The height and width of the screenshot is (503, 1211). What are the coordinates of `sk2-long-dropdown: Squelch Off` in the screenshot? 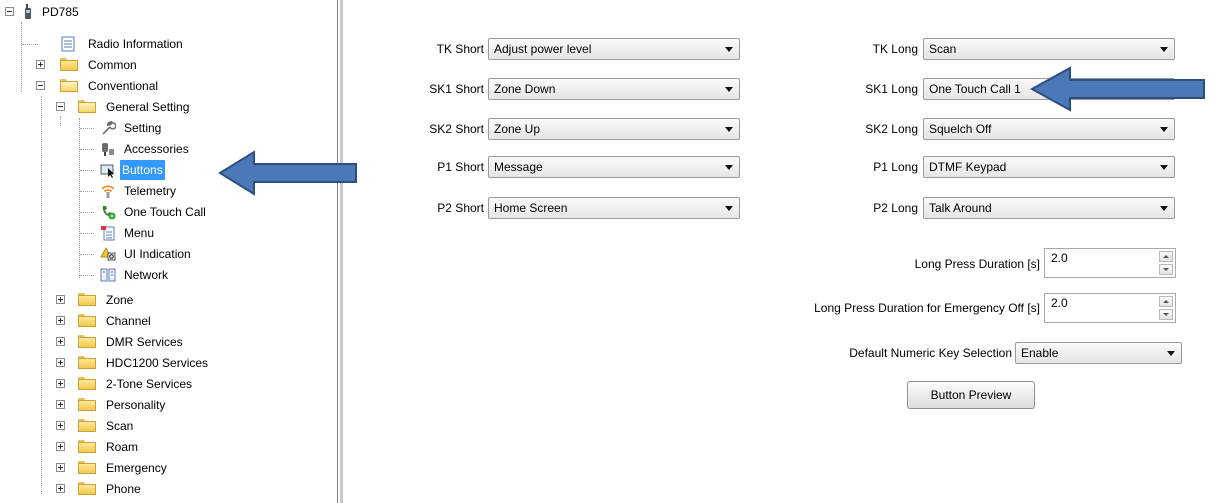 It's located at (1049, 129).